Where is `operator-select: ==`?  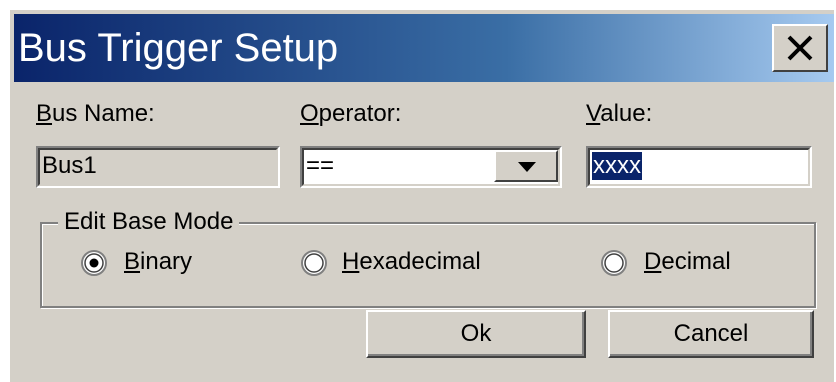 operator-select: == is located at coordinates (431, 167).